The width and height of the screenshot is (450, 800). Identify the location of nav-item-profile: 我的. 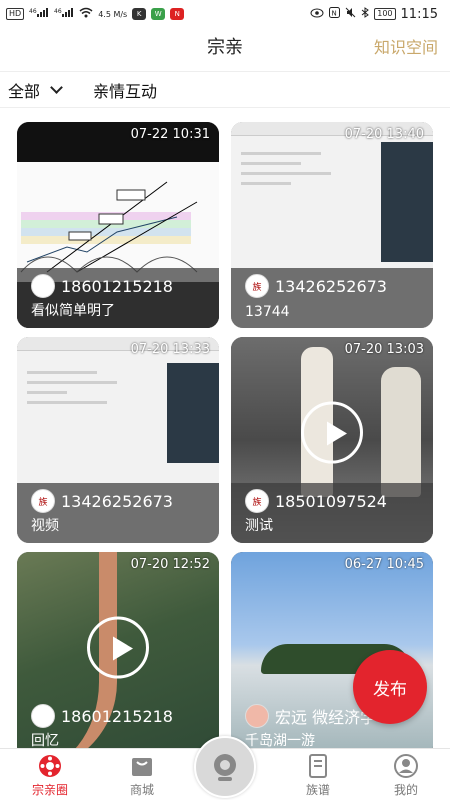
(406, 775).